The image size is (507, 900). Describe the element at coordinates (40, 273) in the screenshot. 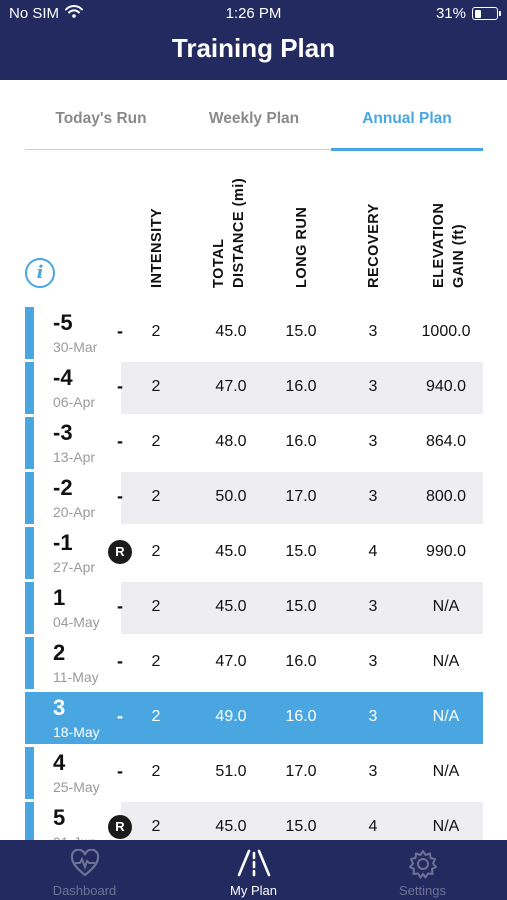

I see `info-icon: i` at that location.